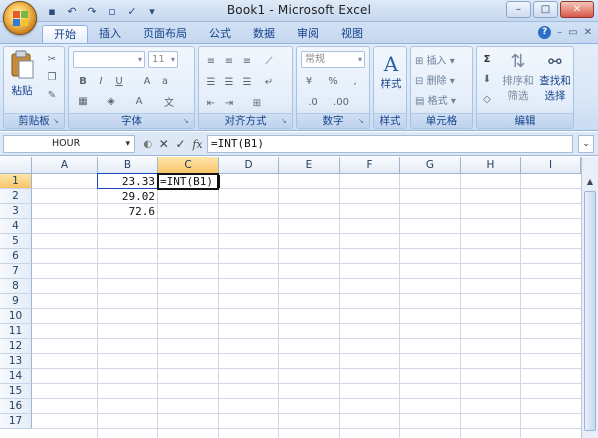  What do you see at coordinates (127, 196) in the screenshot?
I see `cell-b2: 29.02` at bounding box center [127, 196].